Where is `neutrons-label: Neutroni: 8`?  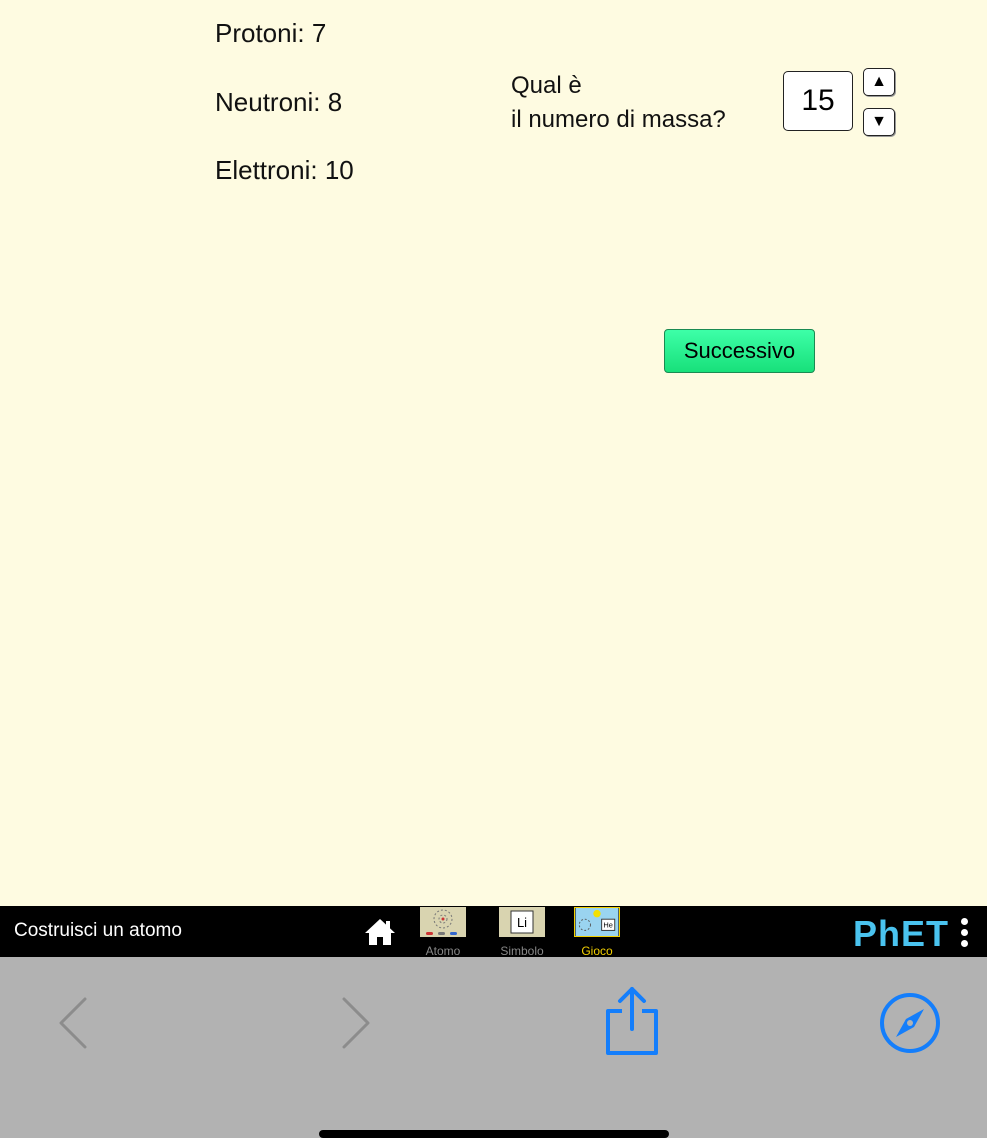 neutrons-label: Neutroni: 8 is located at coordinates (279, 102).